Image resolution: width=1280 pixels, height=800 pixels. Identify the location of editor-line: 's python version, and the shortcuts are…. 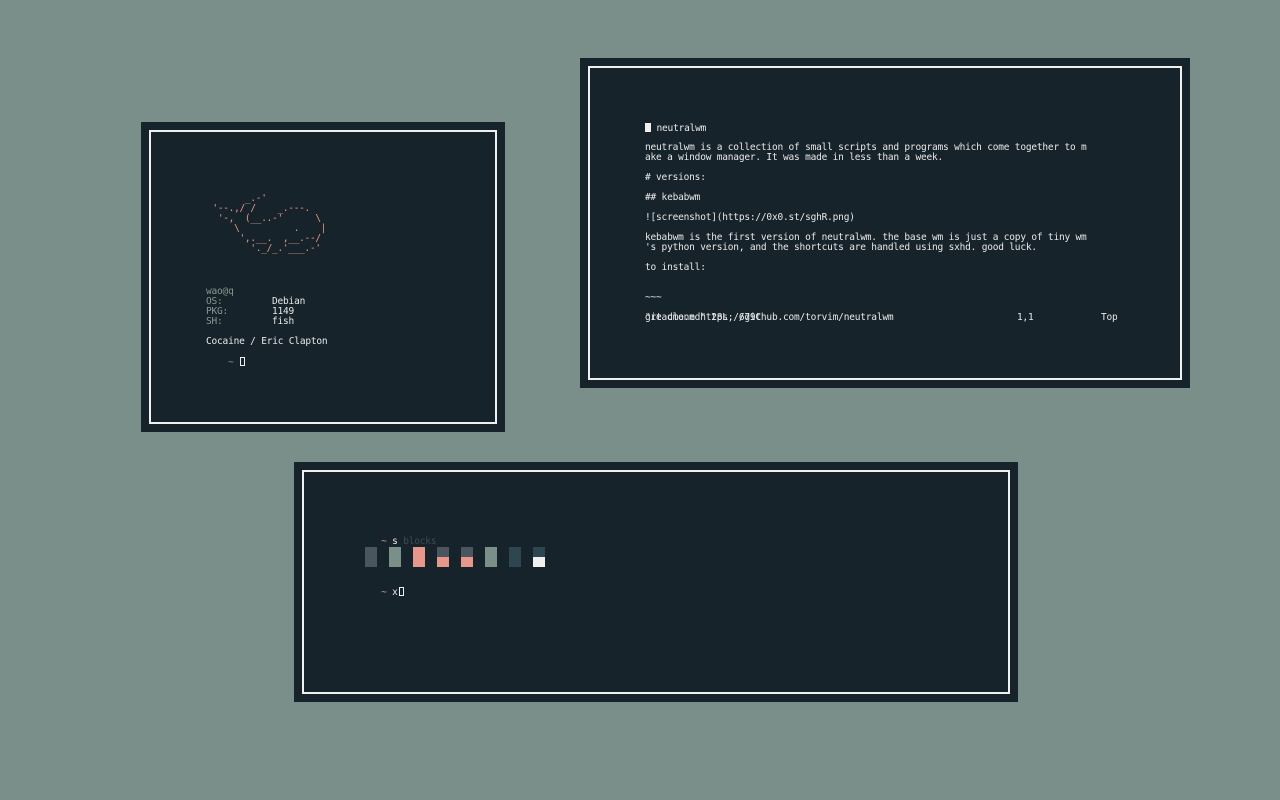
(841, 247).